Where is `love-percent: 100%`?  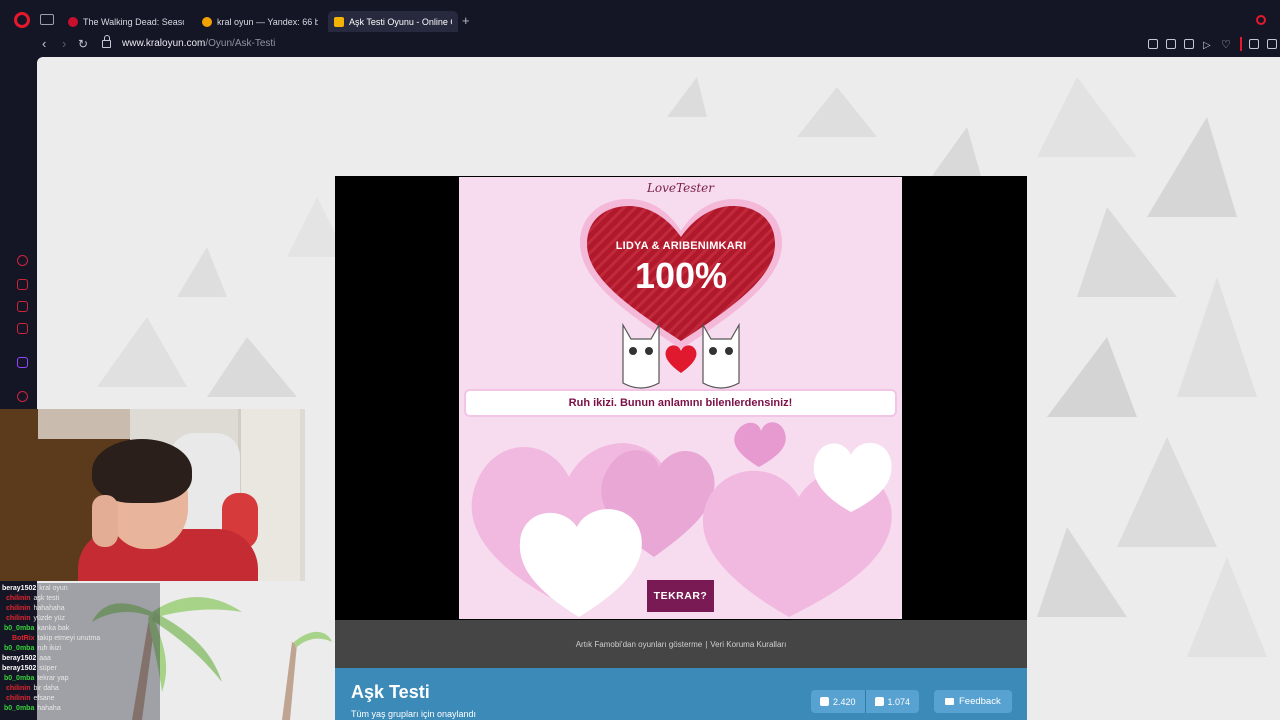 love-percent: 100% is located at coordinates (681, 275).